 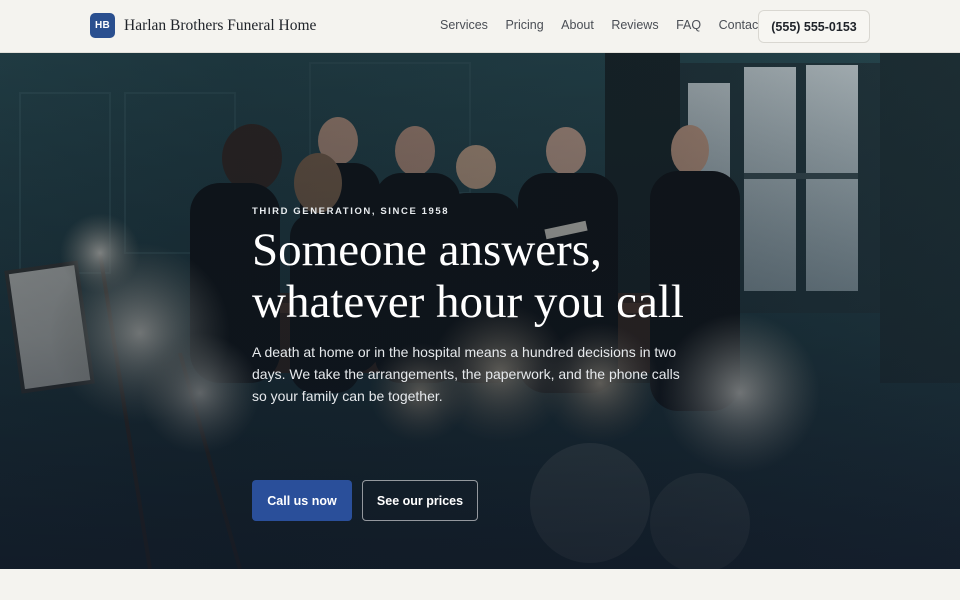 What do you see at coordinates (468, 276) in the screenshot?
I see `hero-title: Someone answers, whatever hour you call` at bounding box center [468, 276].